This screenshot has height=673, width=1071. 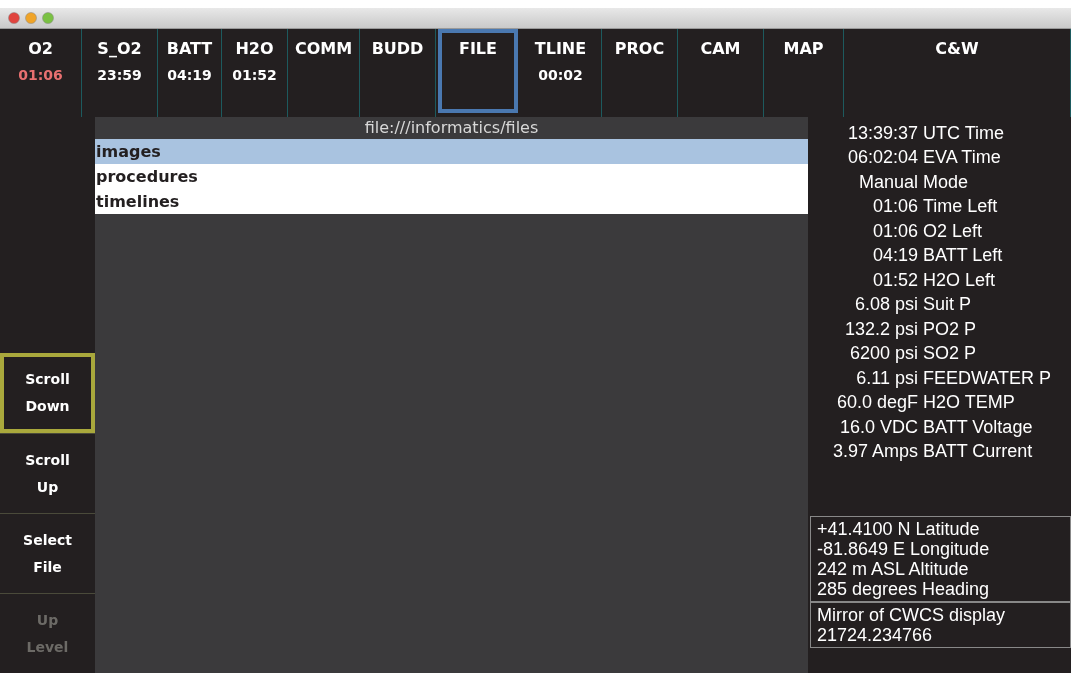 What do you see at coordinates (451, 151) in the screenshot?
I see `file-item: images` at bounding box center [451, 151].